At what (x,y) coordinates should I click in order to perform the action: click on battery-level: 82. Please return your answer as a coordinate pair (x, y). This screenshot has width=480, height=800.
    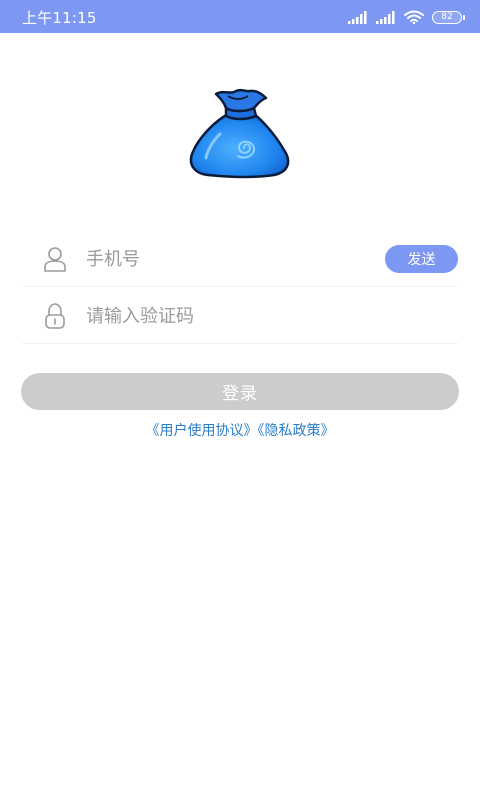
    Looking at the image, I should click on (447, 16).